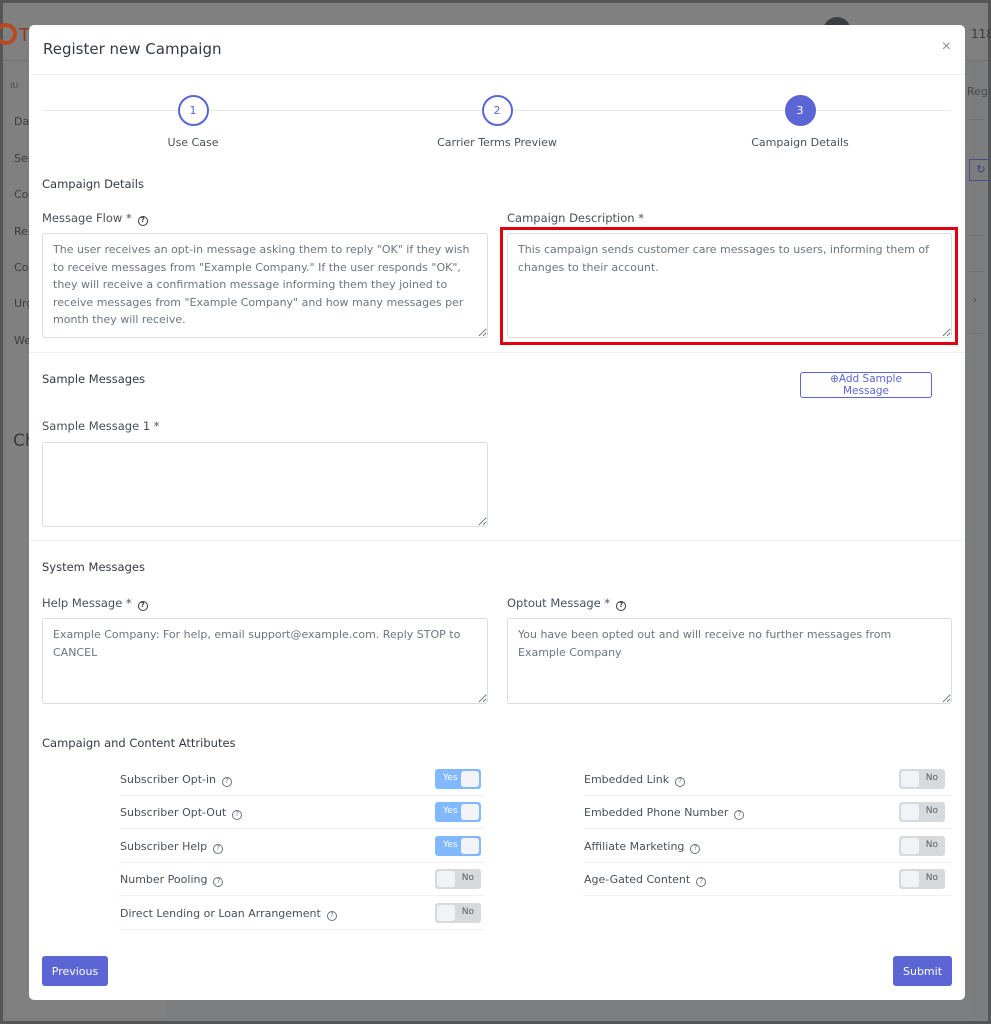 The width and height of the screenshot is (991, 1024). Describe the element at coordinates (172, 847) in the screenshot. I see `attribute-label: Subscriber Help?` at that location.